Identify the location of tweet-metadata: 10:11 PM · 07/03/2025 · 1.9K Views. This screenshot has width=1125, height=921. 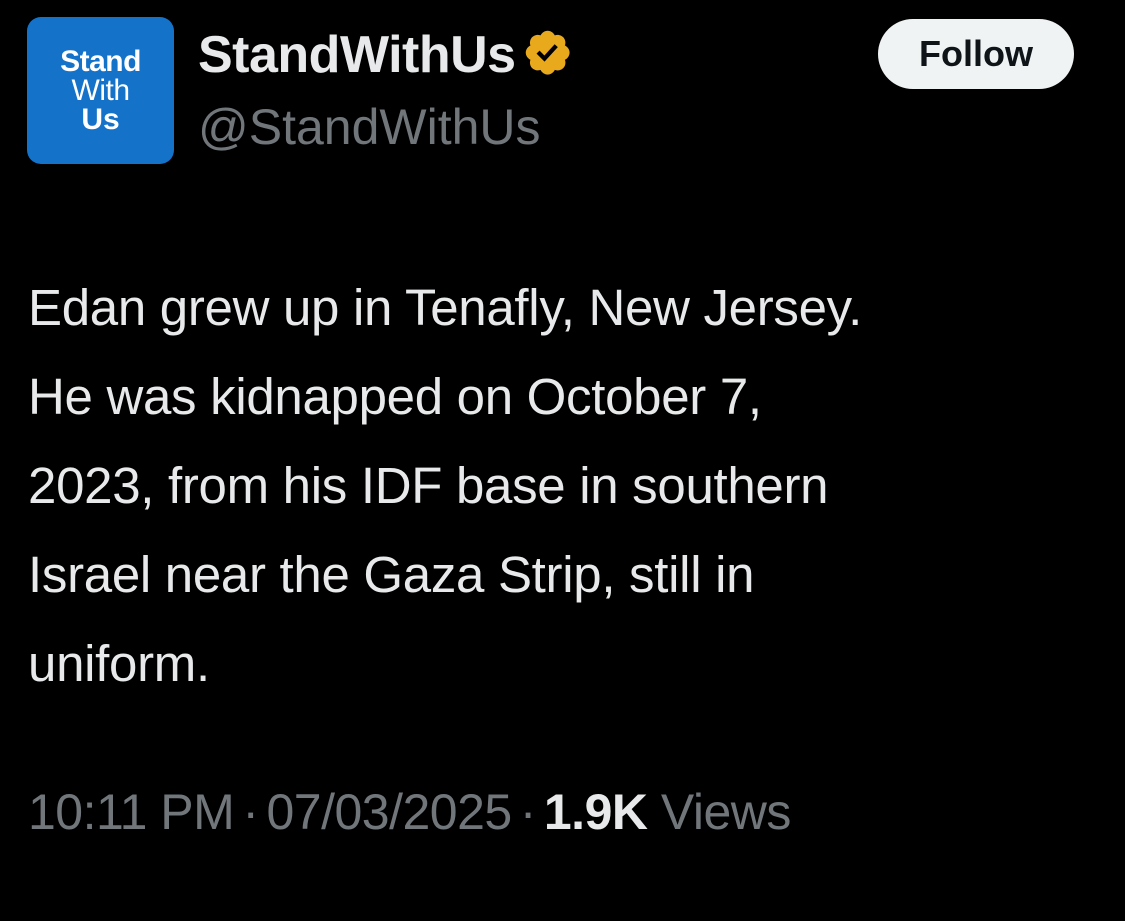
(409, 812).